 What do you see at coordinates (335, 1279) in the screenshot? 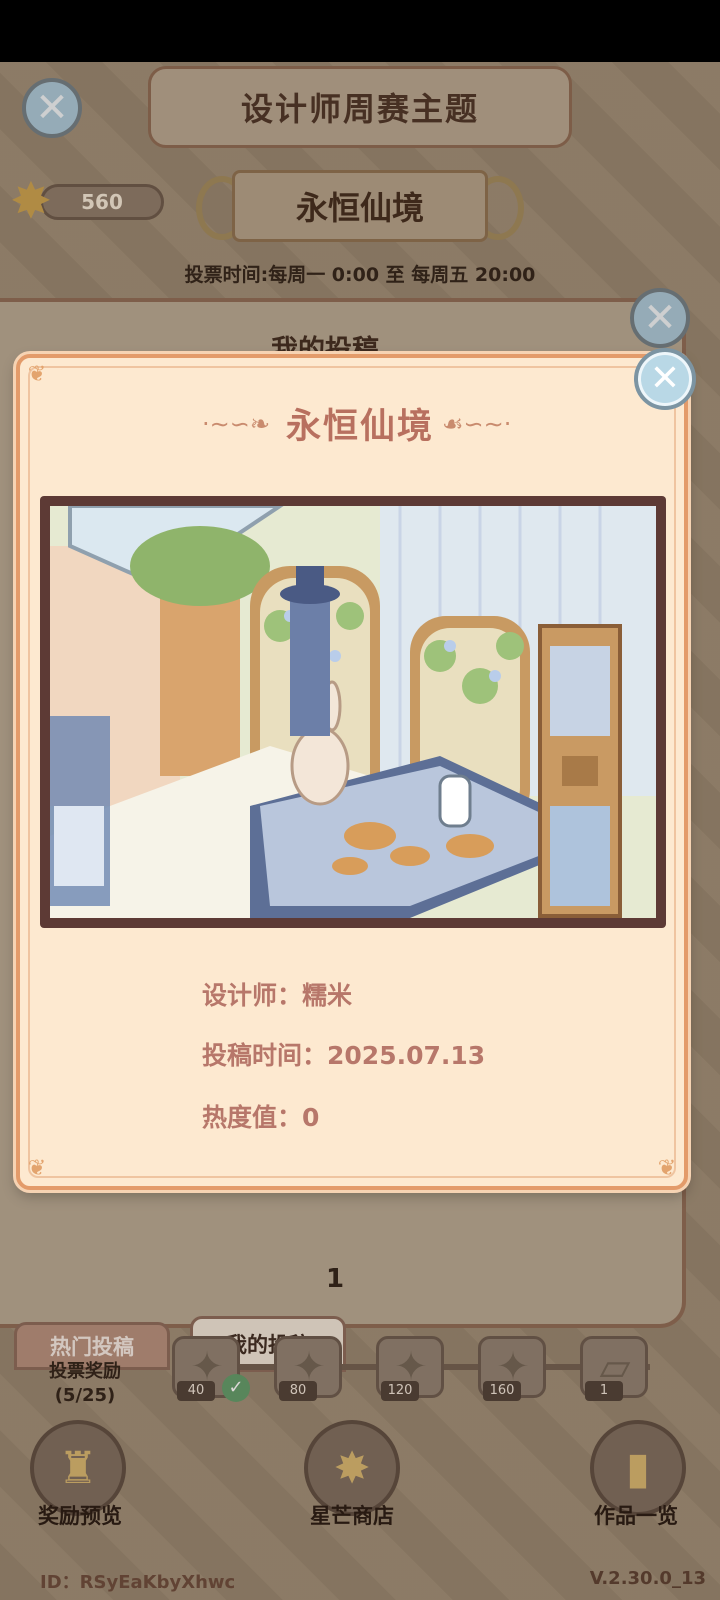
I see `page-number: 1` at bounding box center [335, 1279].